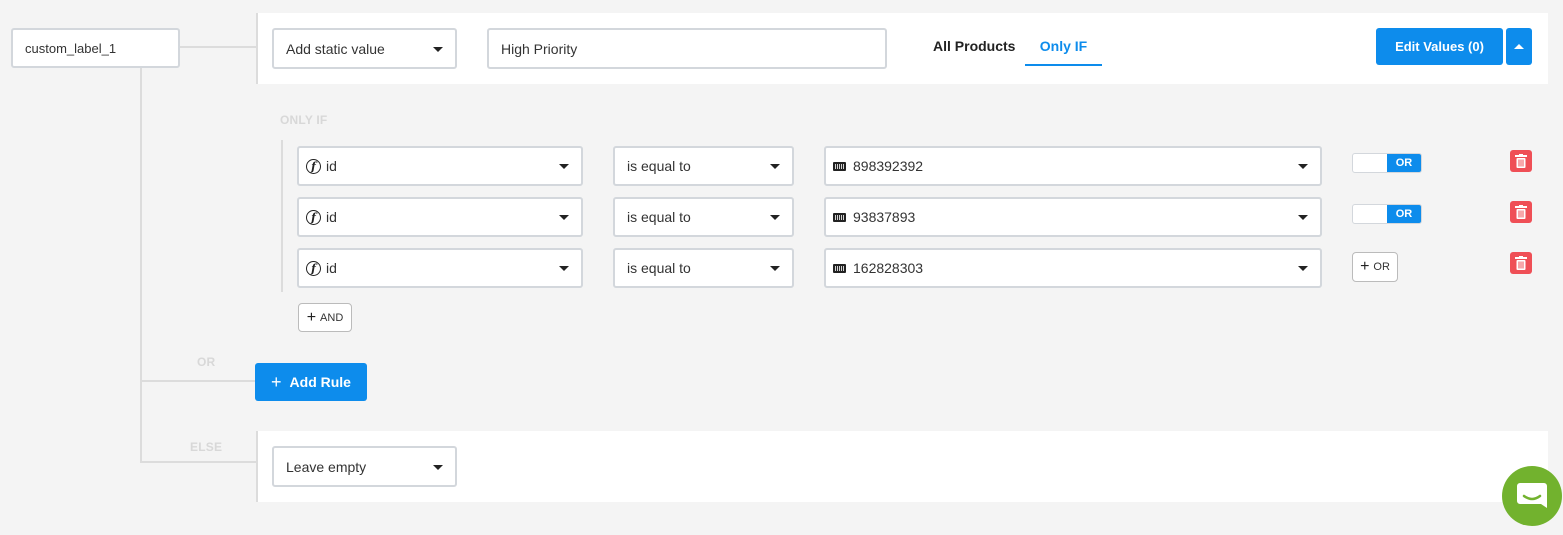  I want to click on add-rule-button: + Add Rule, so click(311, 382).